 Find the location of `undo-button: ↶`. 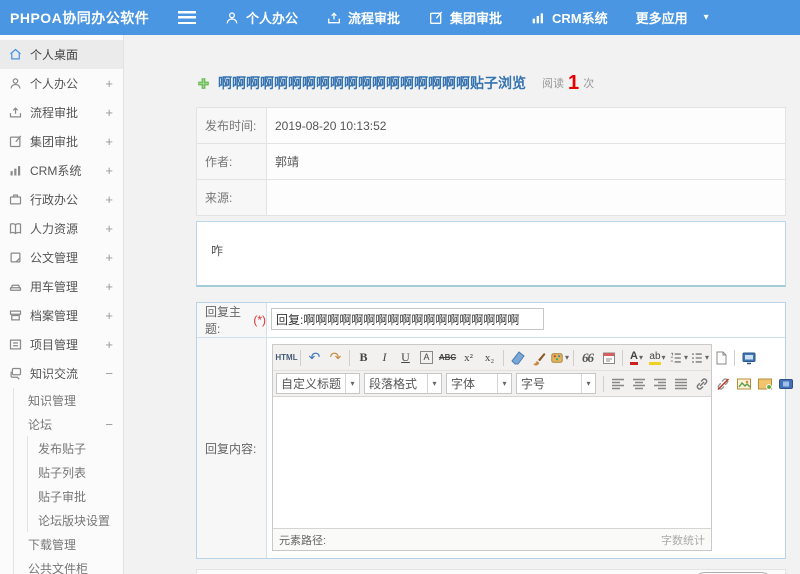

undo-button: ↶ is located at coordinates (314, 357).